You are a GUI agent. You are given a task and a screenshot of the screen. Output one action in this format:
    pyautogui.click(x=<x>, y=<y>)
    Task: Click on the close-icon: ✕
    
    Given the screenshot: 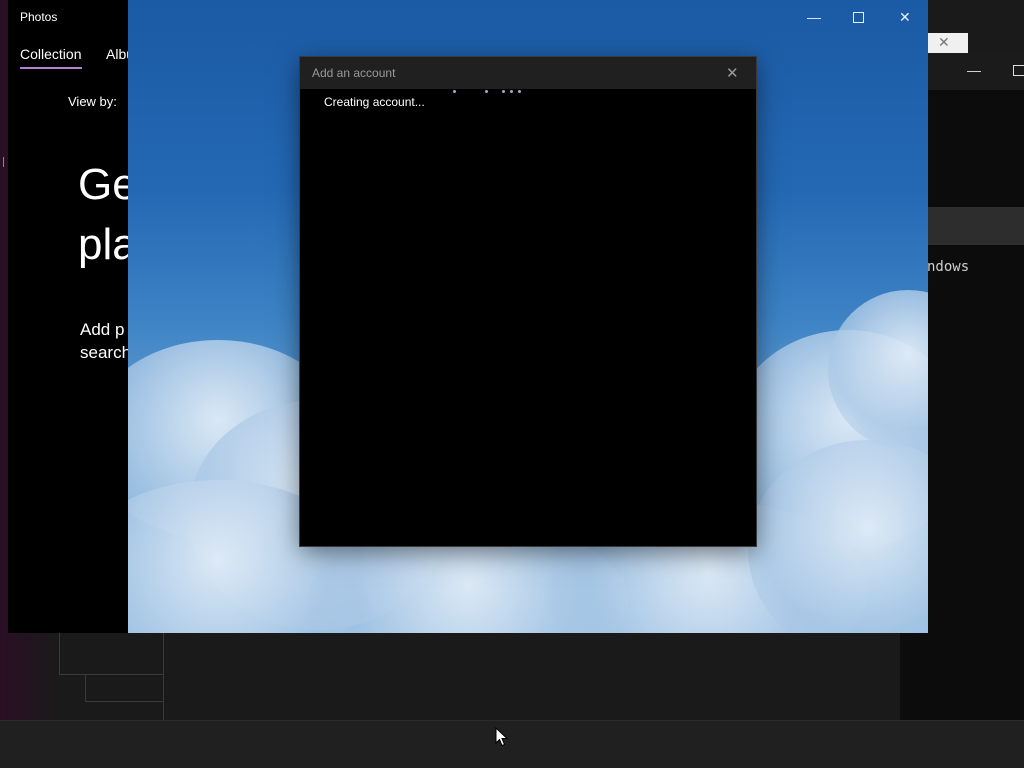 What is the action you would take?
    pyautogui.click(x=905, y=17)
    